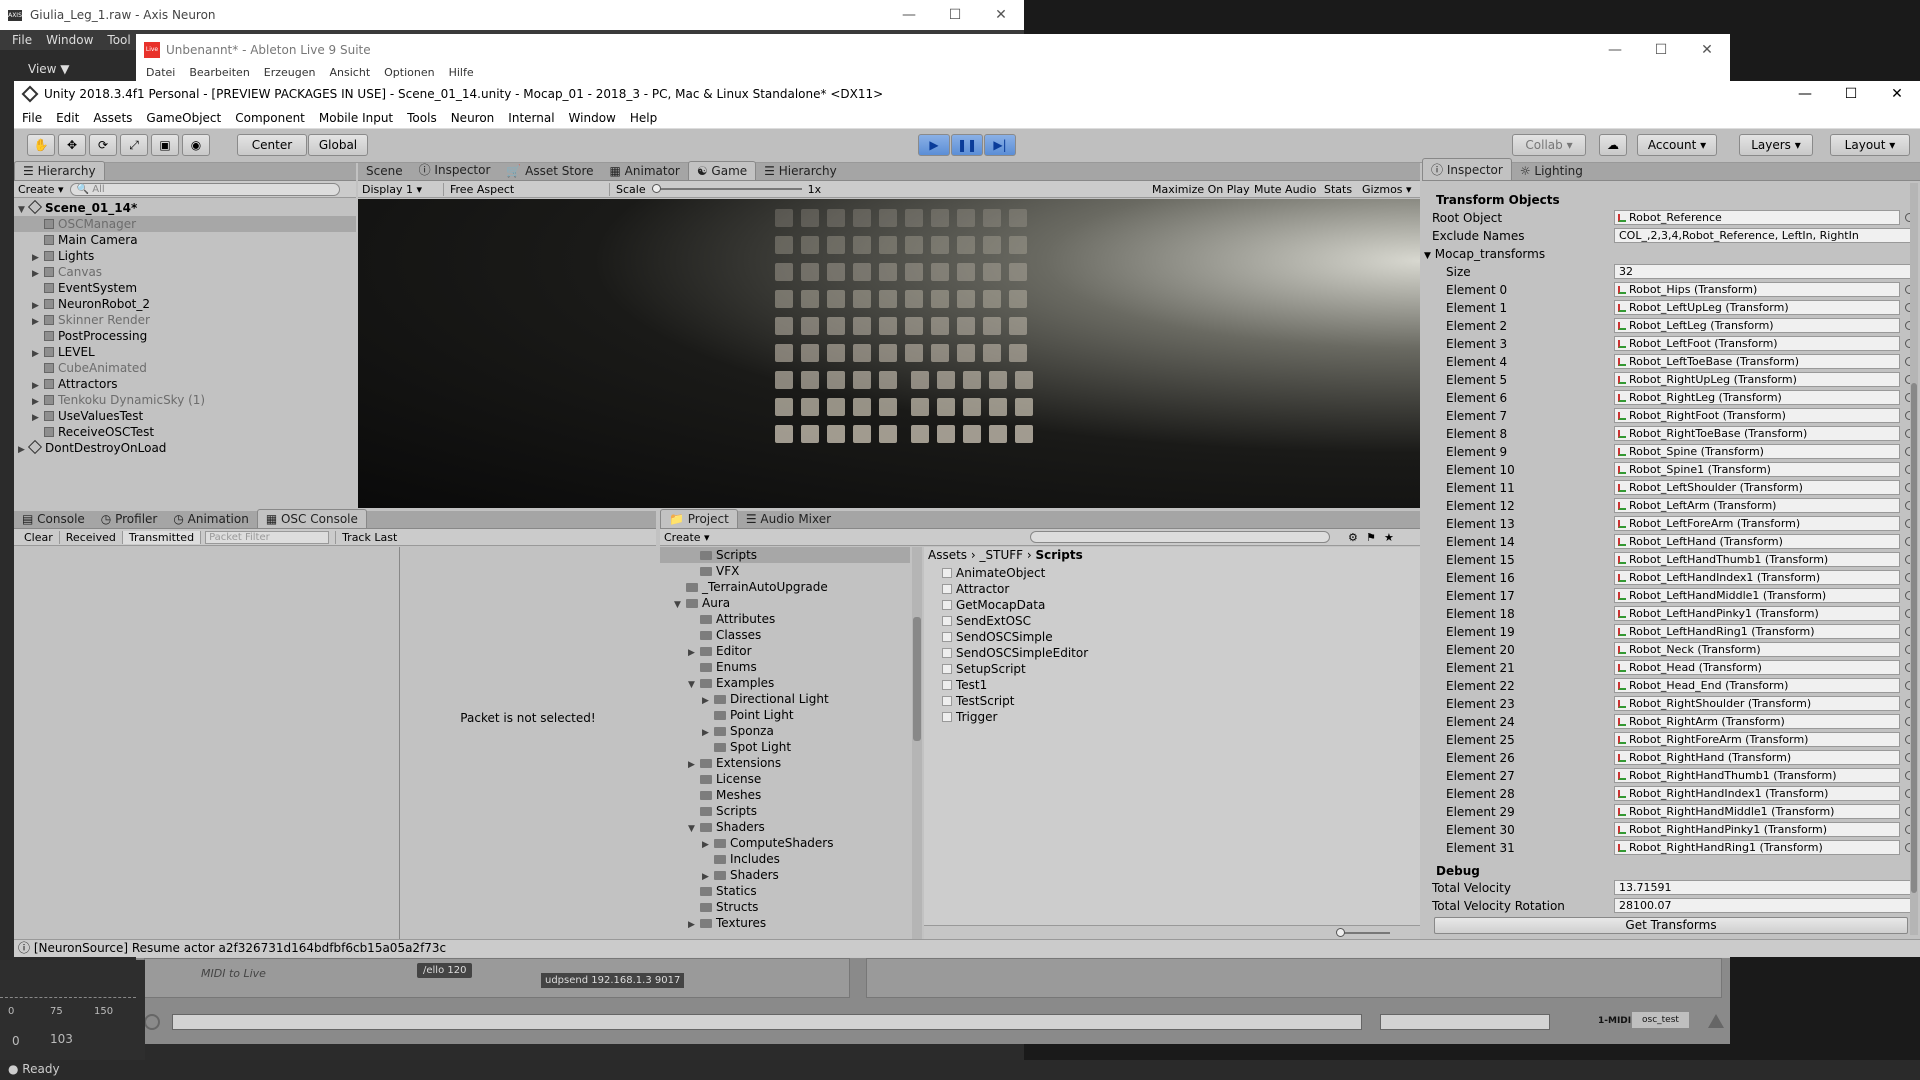 Image resolution: width=1920 pixels, height=1080 pixels. Describe the element at coordinates (785, 699) in the screenshot. I see `project-folder-item: ▶ Directional Light` at that location.